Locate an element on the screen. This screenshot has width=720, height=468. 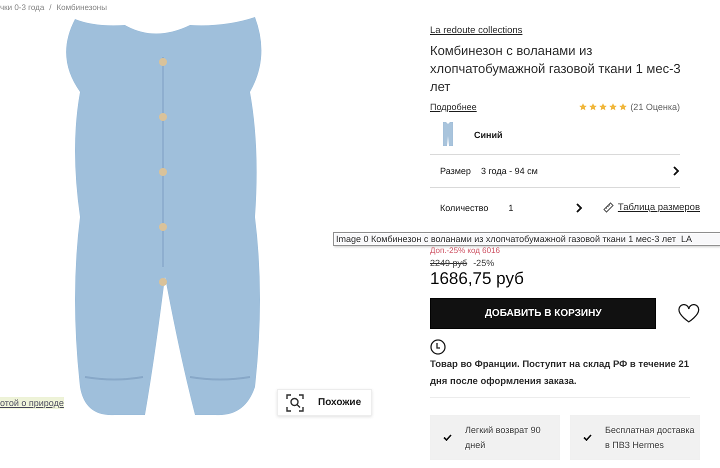
visual-search-icon is located at coordinates (295, 403).